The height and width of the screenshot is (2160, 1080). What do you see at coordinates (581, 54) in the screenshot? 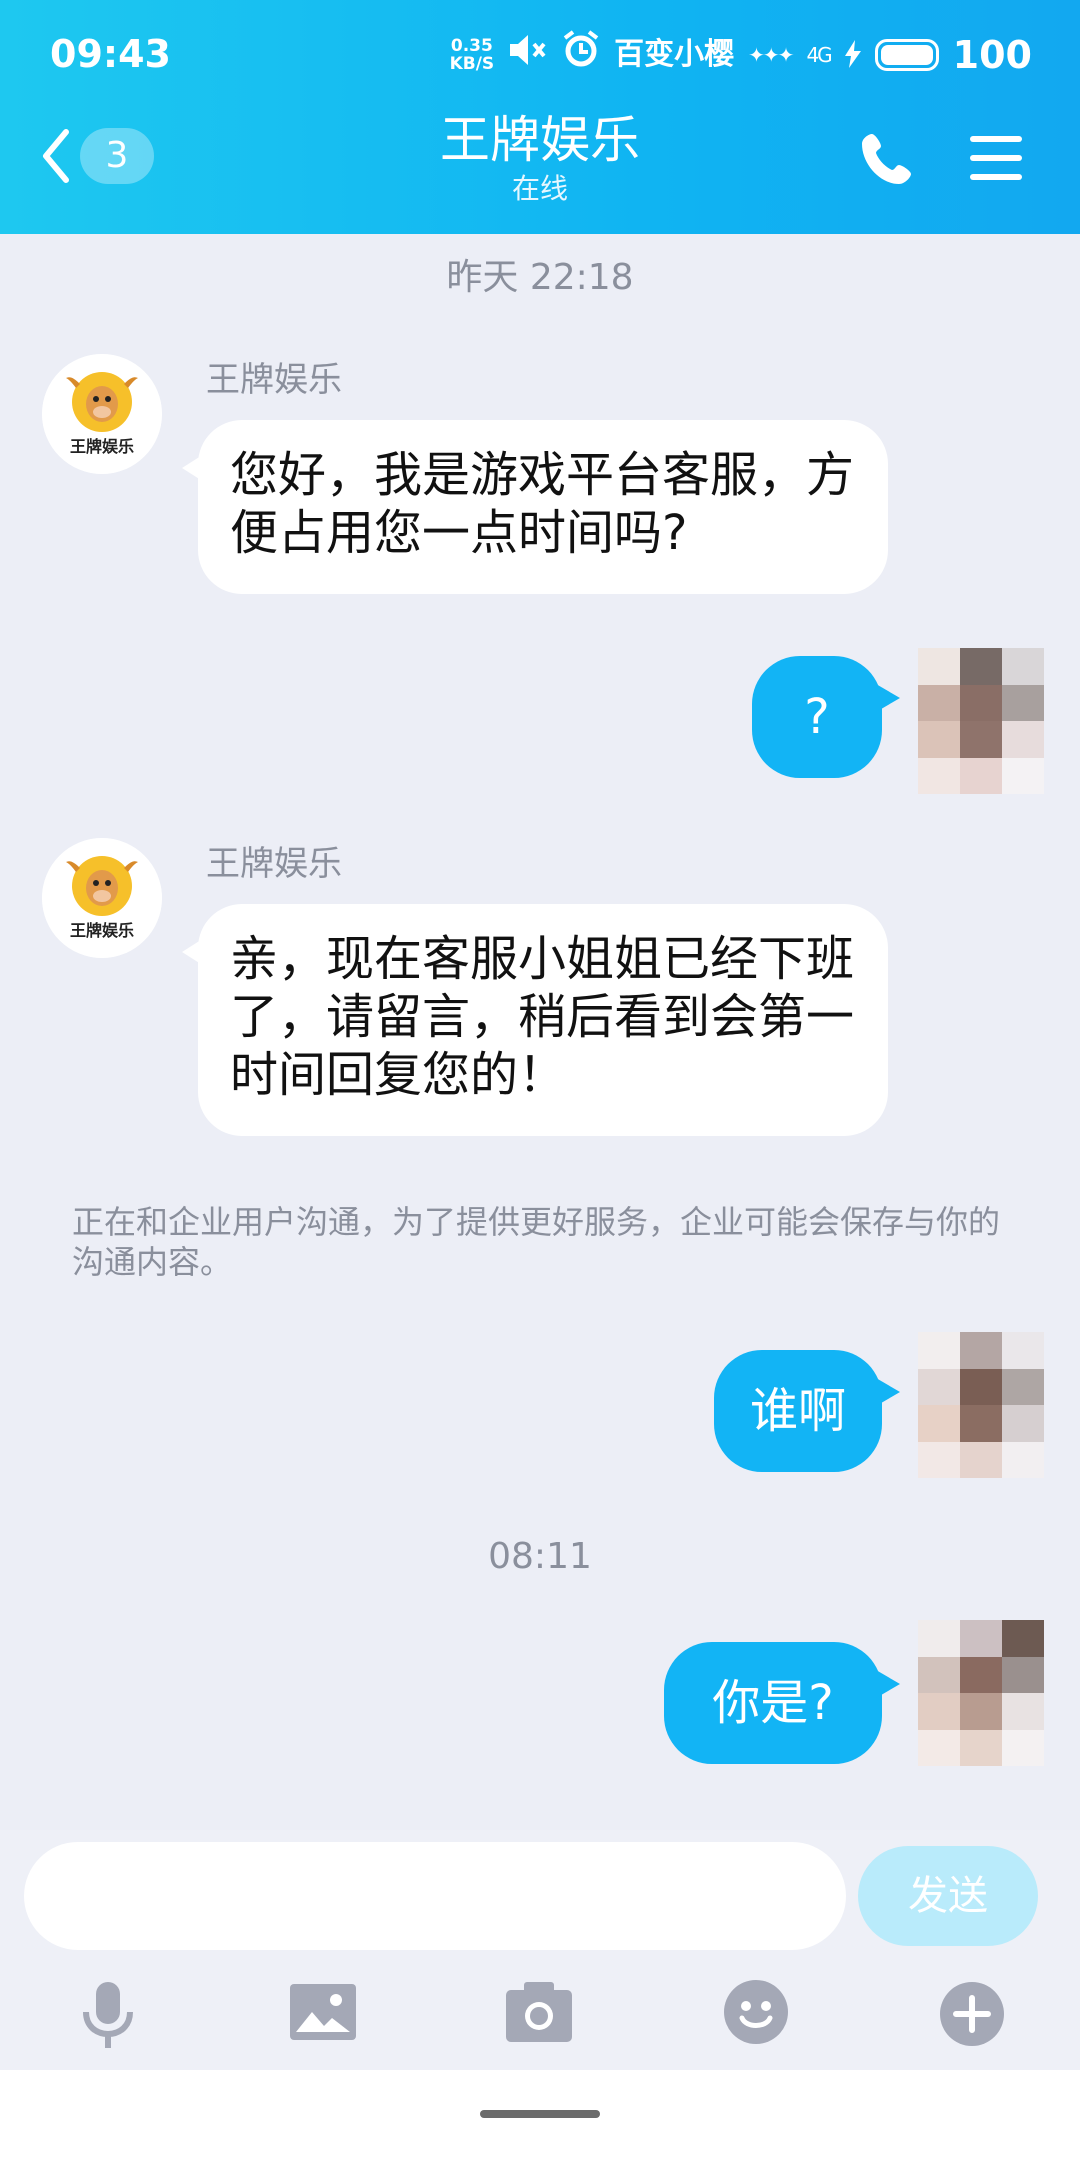
I see `alarm-icon` at bounding box center [581, 54].